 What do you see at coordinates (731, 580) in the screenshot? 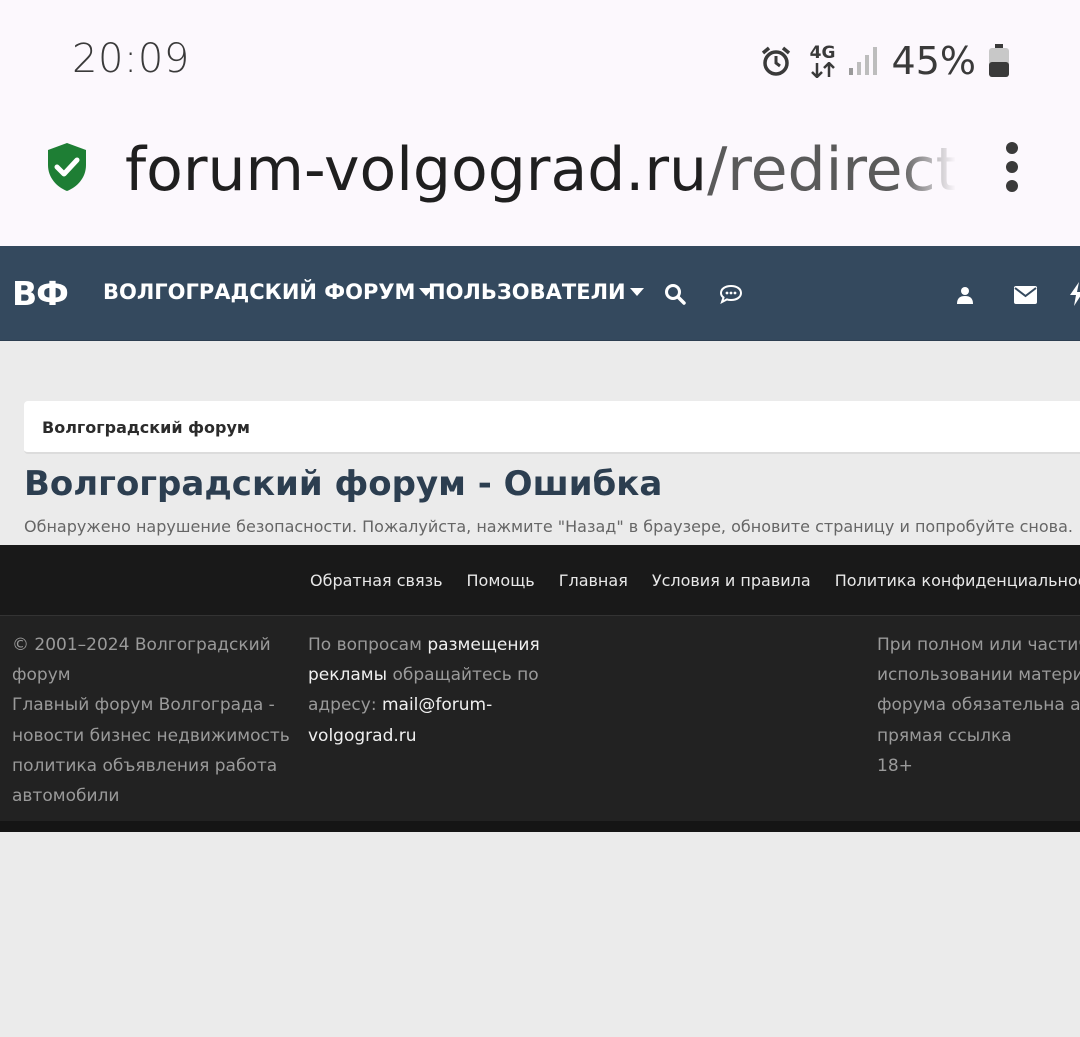
I see `footer-link-terms: Условия и правила` at bounding box center [731, 580].